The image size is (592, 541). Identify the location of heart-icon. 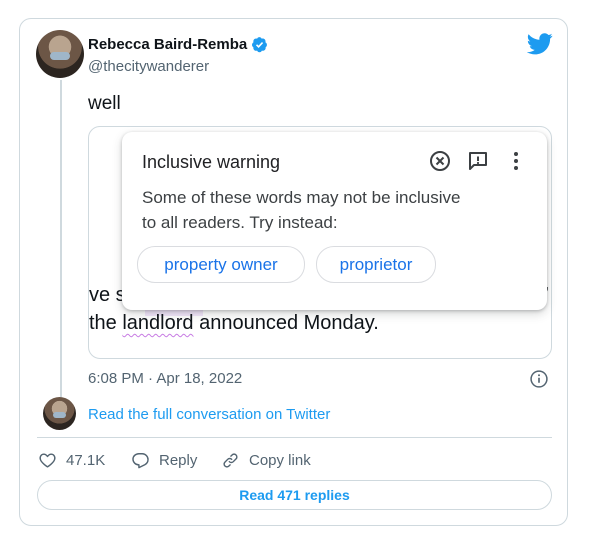
(47, 460).